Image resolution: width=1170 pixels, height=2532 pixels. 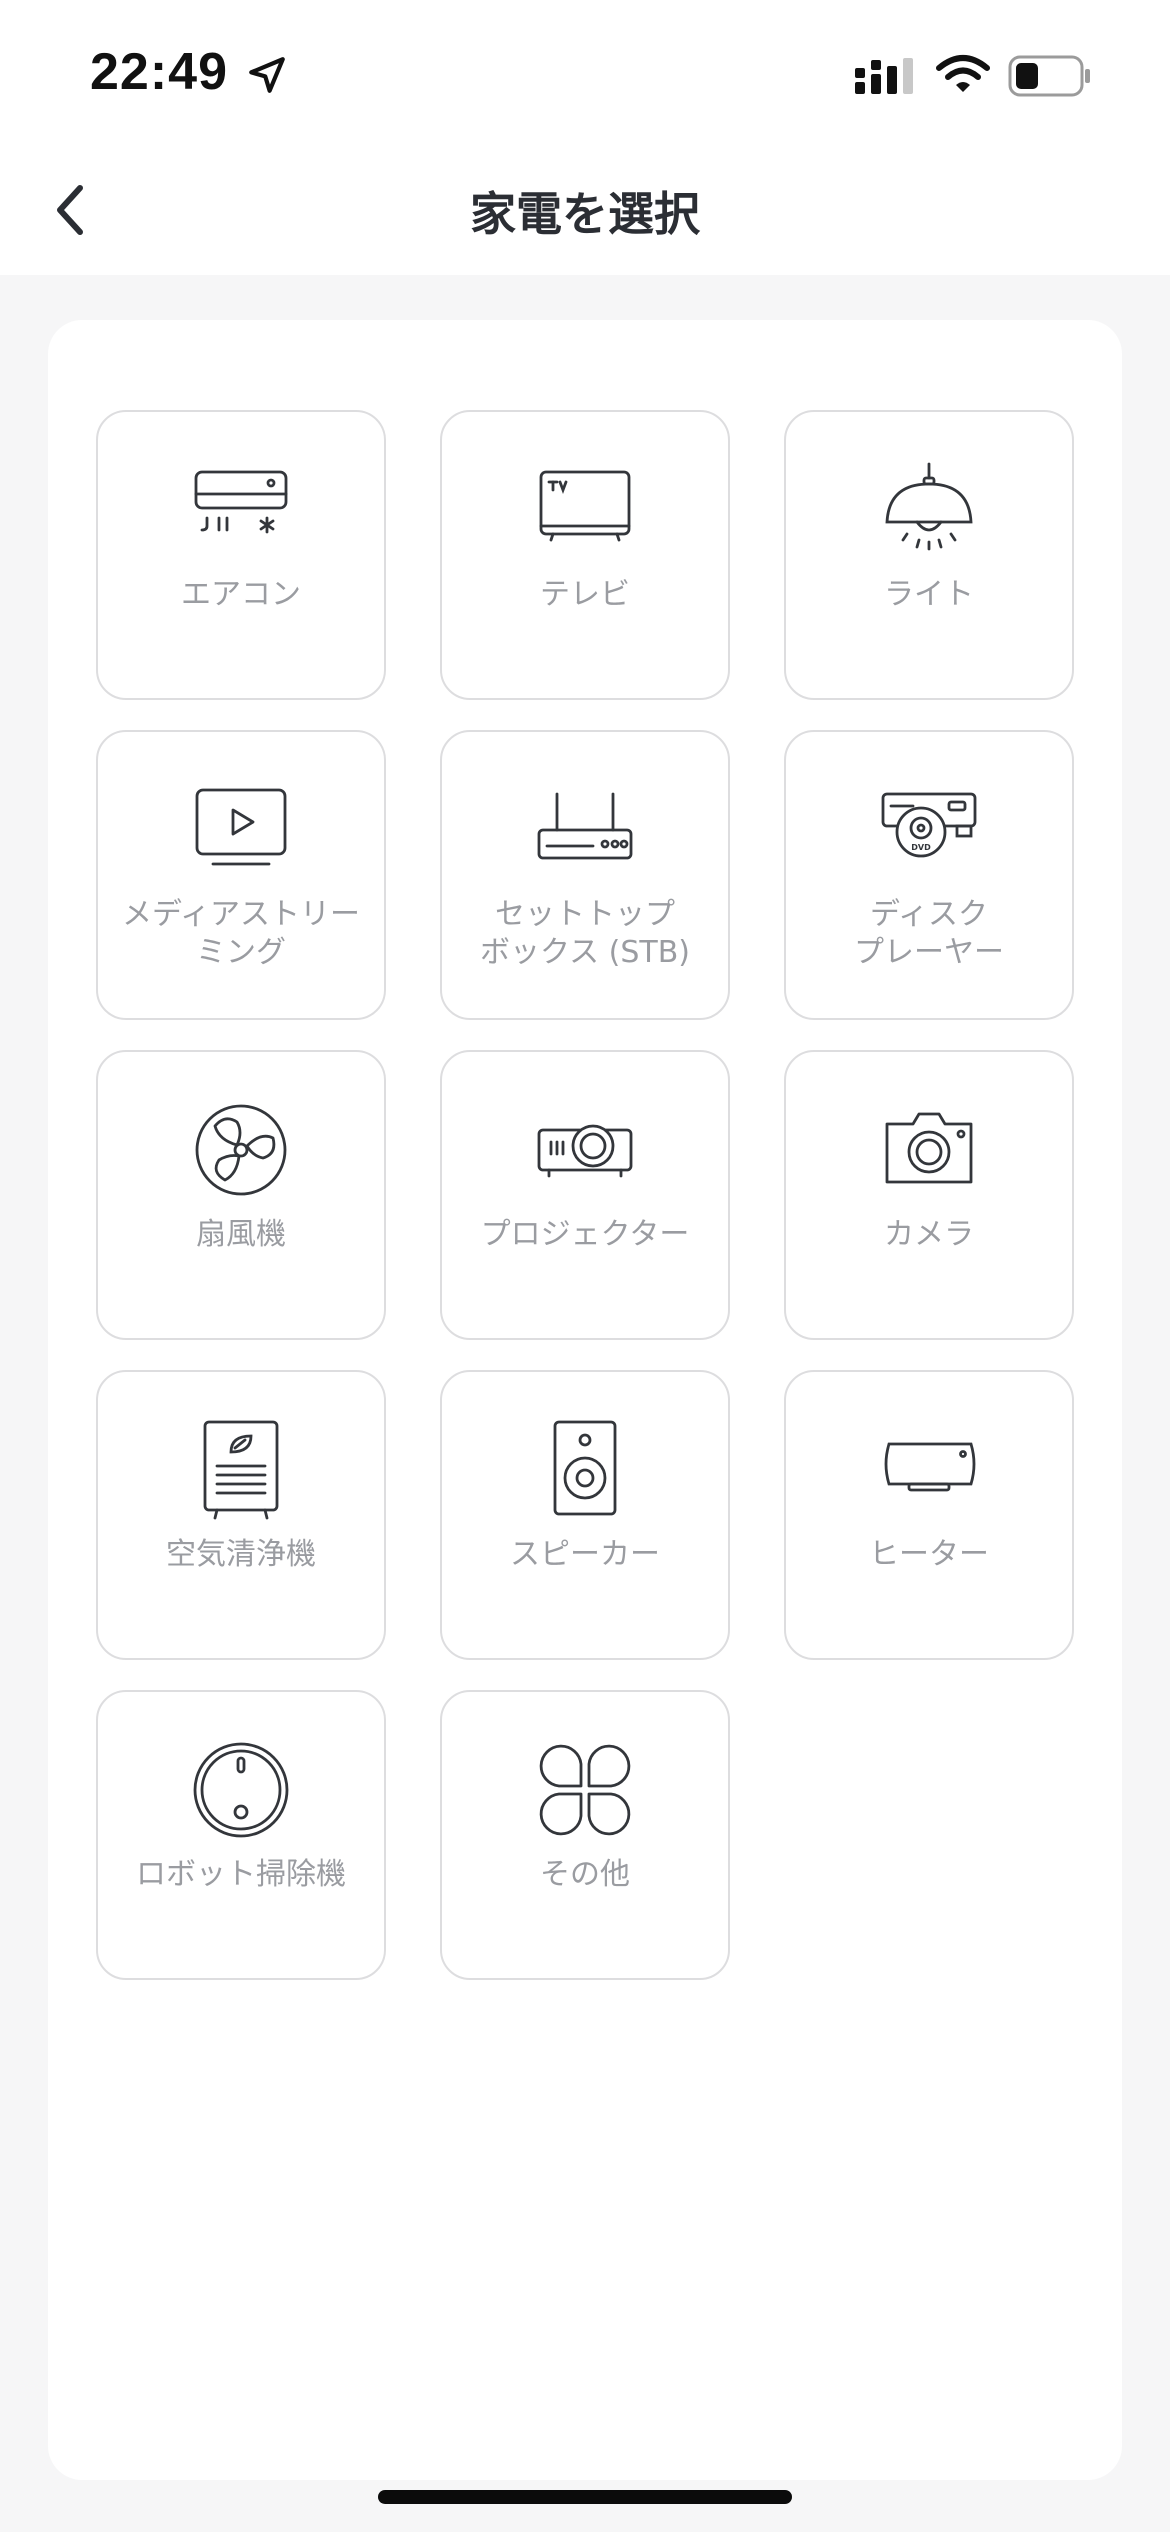 What do you see at coordinates (585, 826) in the screenshot?
I see `set-top-box-icon` at bounding box center [585, 826].